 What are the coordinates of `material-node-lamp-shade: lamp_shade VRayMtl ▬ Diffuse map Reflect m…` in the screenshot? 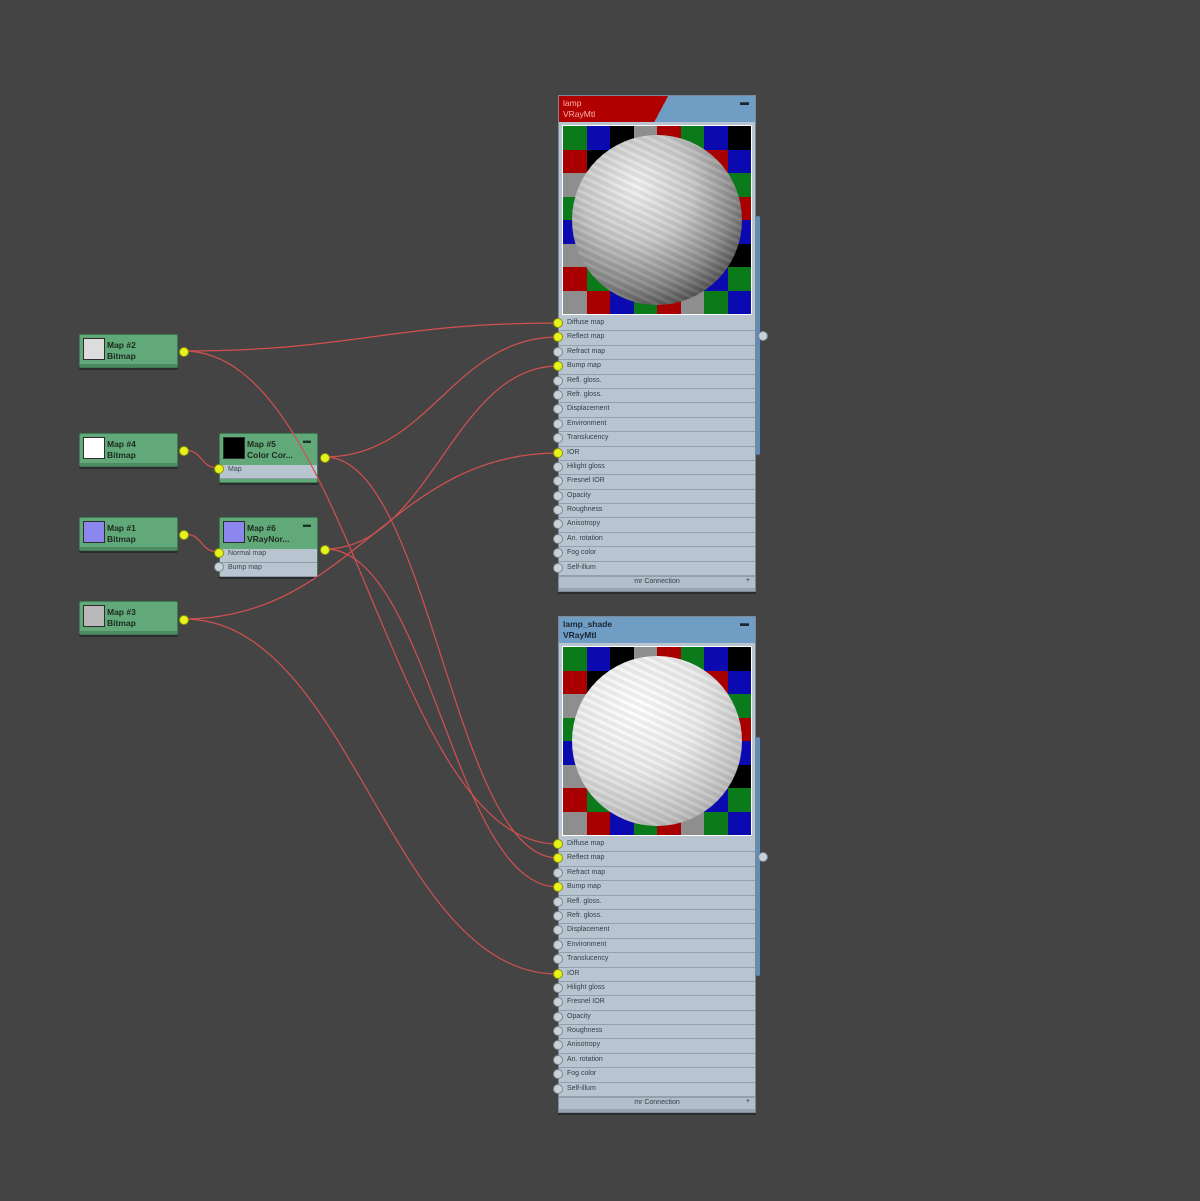 It's located at (657, 865).